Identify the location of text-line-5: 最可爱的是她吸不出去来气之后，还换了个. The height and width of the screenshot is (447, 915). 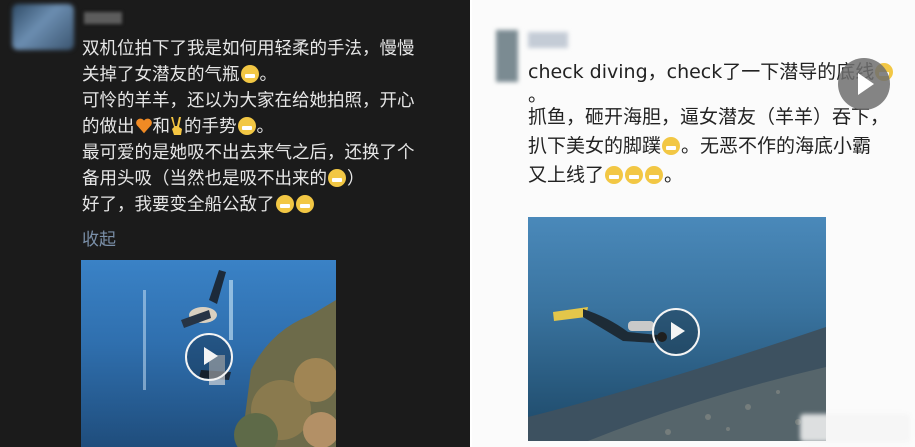
(248, 153).